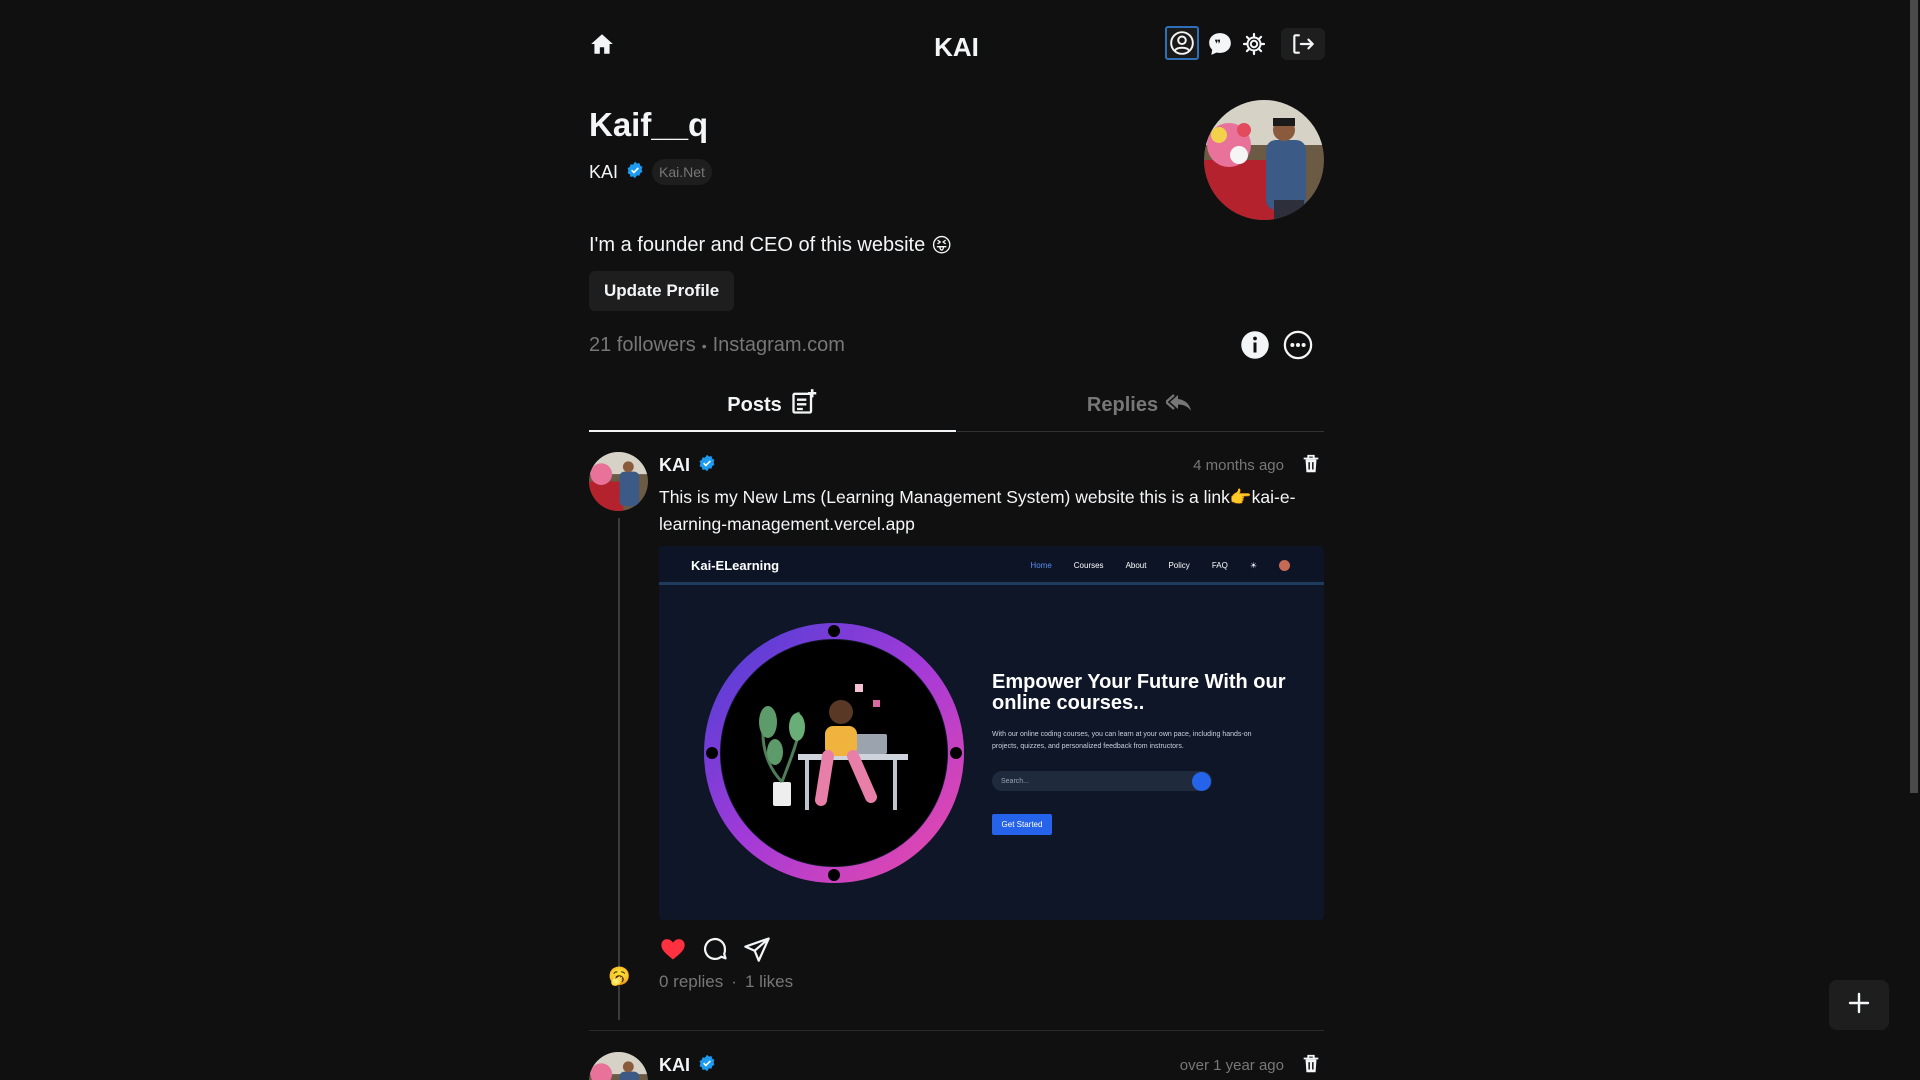  Describe the element at coordinates (754, 404) in the screenshot. I see `tab-posts-label: Posts` at that location.